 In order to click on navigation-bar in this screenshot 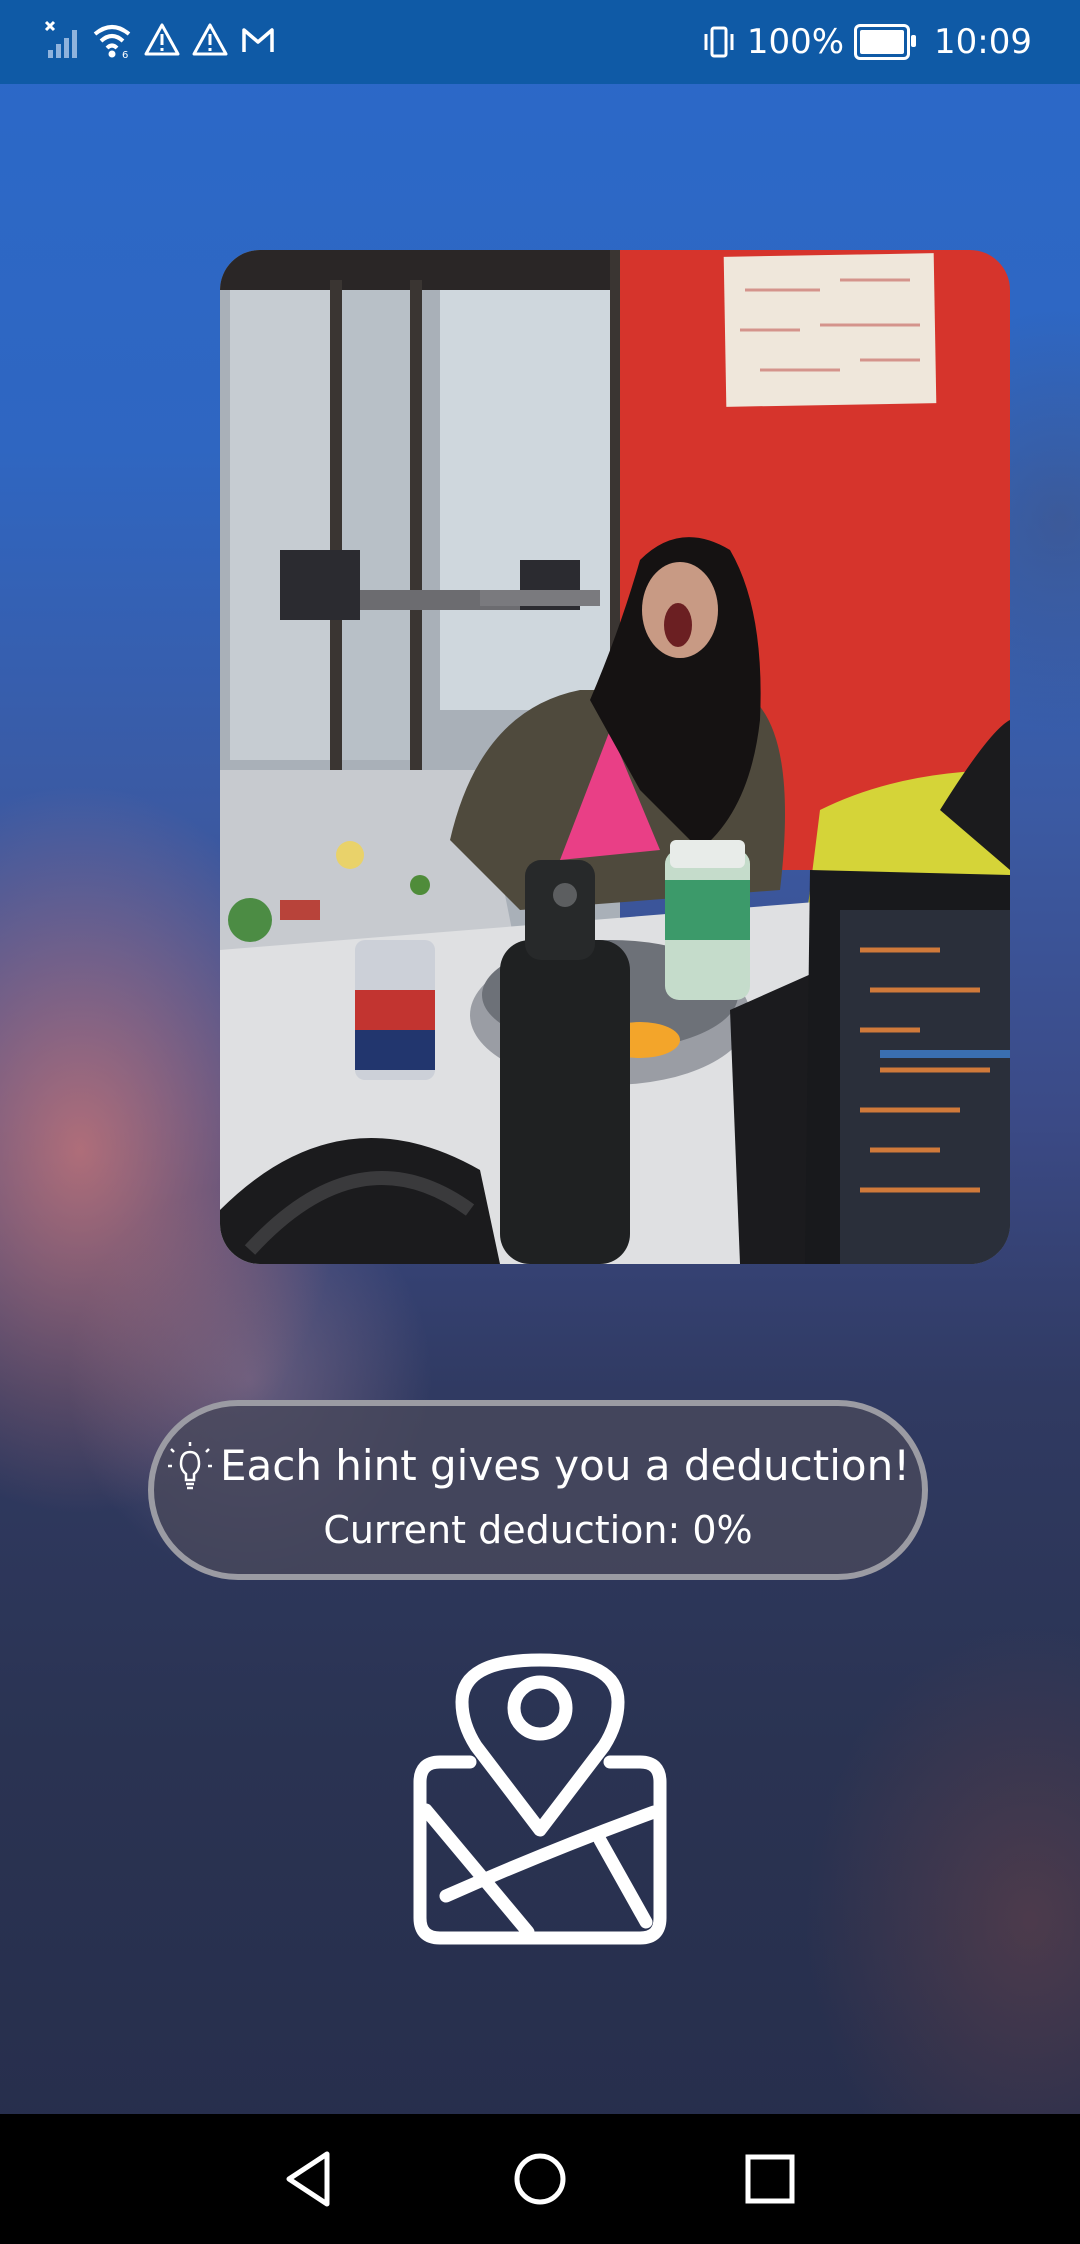, I will do `click(540, 2179)`.